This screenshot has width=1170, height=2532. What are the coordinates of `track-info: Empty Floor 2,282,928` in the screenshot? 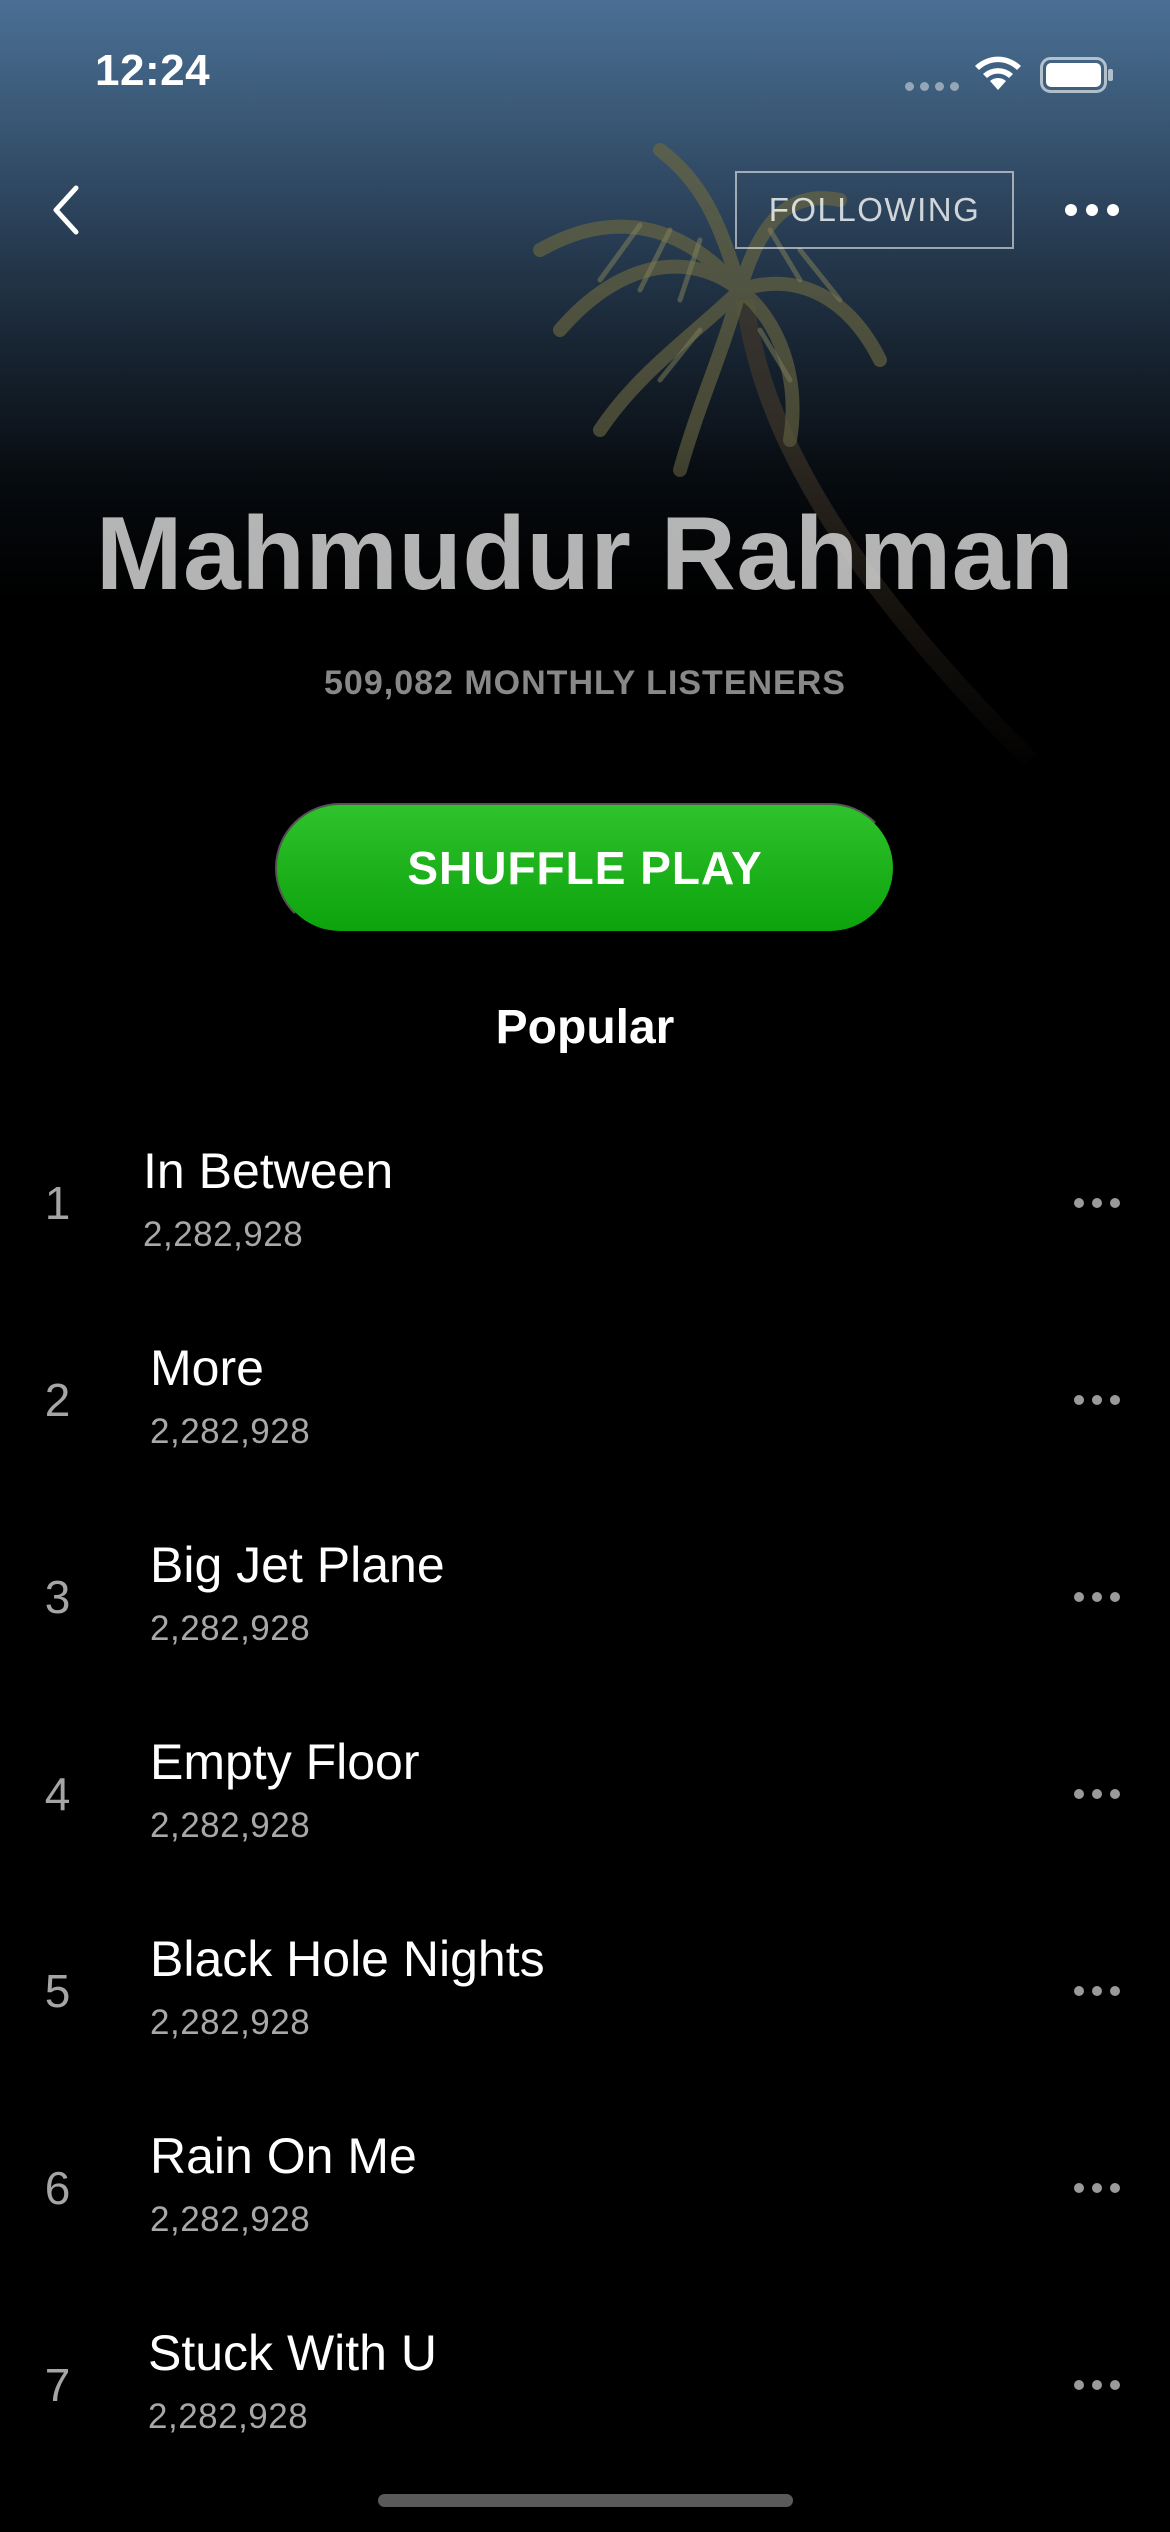 It's located at (285, 1789).